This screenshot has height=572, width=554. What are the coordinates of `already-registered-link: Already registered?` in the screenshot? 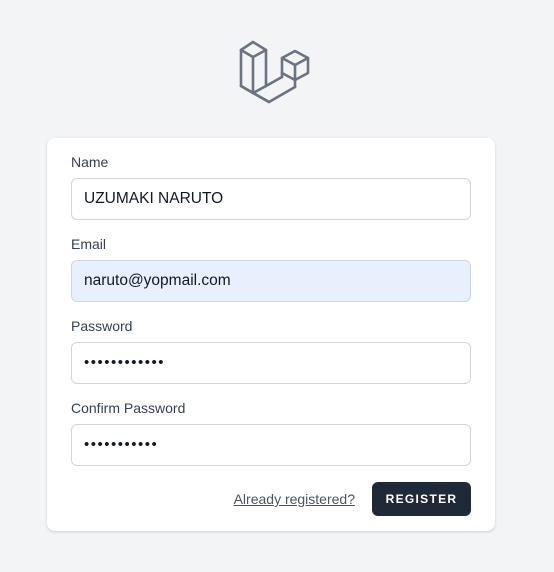 It's located at (294, 499).